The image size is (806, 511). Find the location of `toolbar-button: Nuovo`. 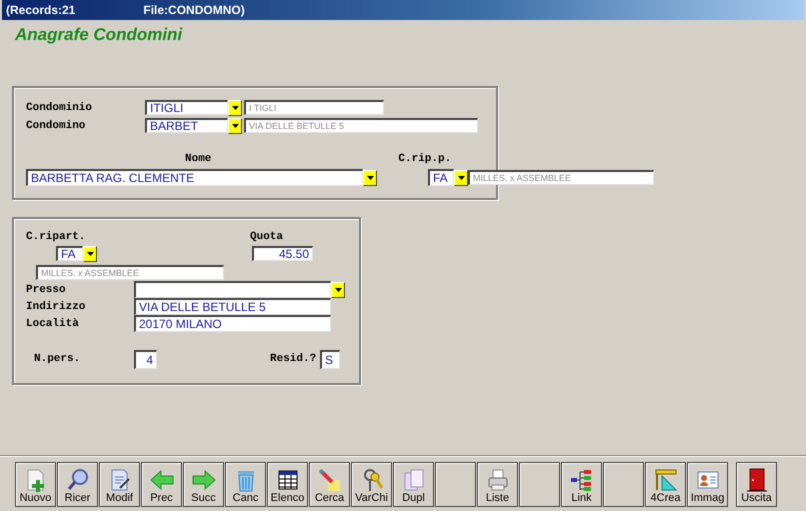

toolbar-button: Nuovo is located at coordinates (35, 484).